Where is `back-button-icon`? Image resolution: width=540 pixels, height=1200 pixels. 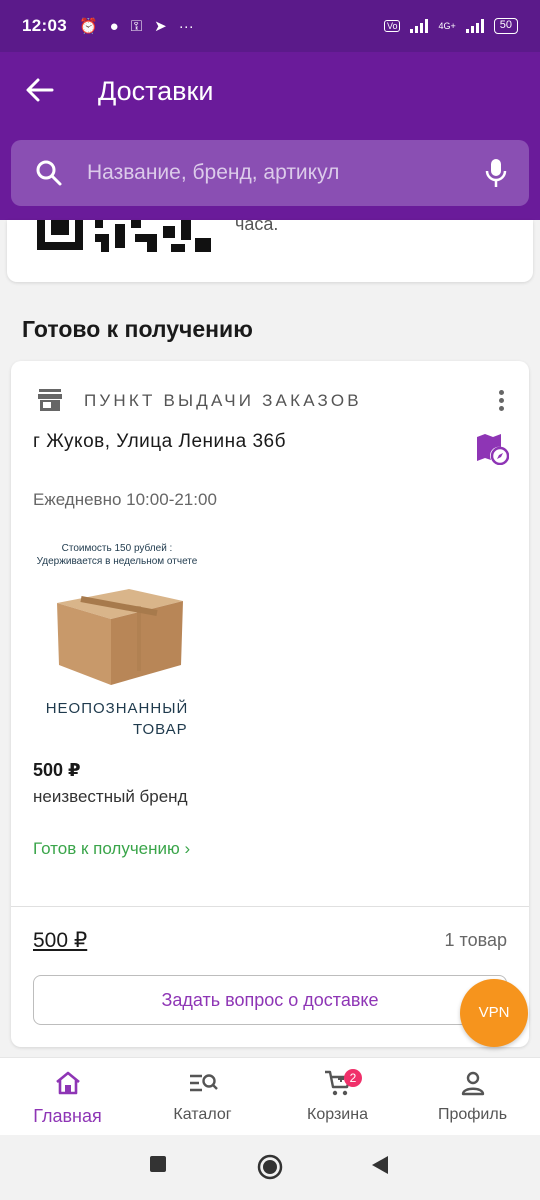
back-button-icon is located at coordinates (380, 1165).